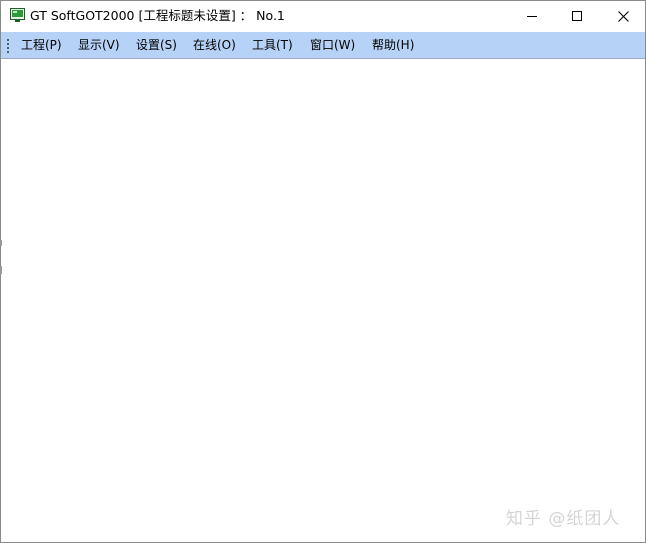 The image size is (646, 543). What do you see at coordinates (8, 45) in the screenshot?
I see `toolbar-grip-icon` at bounding box center [8, 45].